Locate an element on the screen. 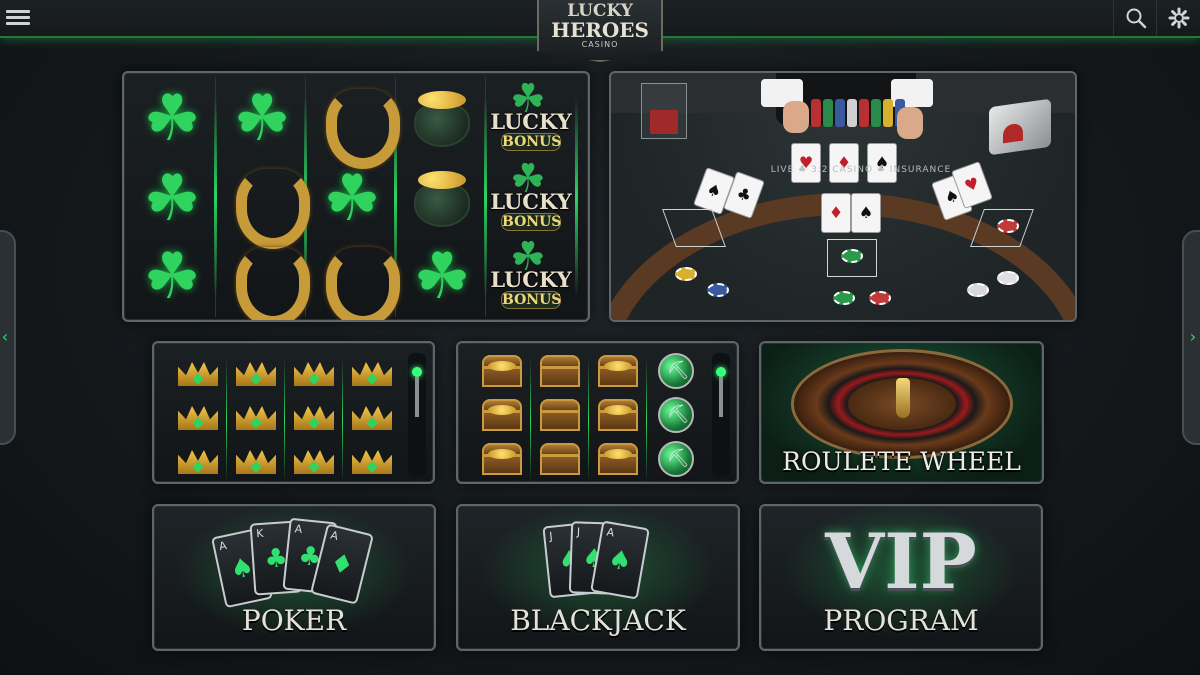 Image resolution: width=1200 pixels, height=675 pixels. vip-program-label: PROGRAM is located at coordinates (901, 620).